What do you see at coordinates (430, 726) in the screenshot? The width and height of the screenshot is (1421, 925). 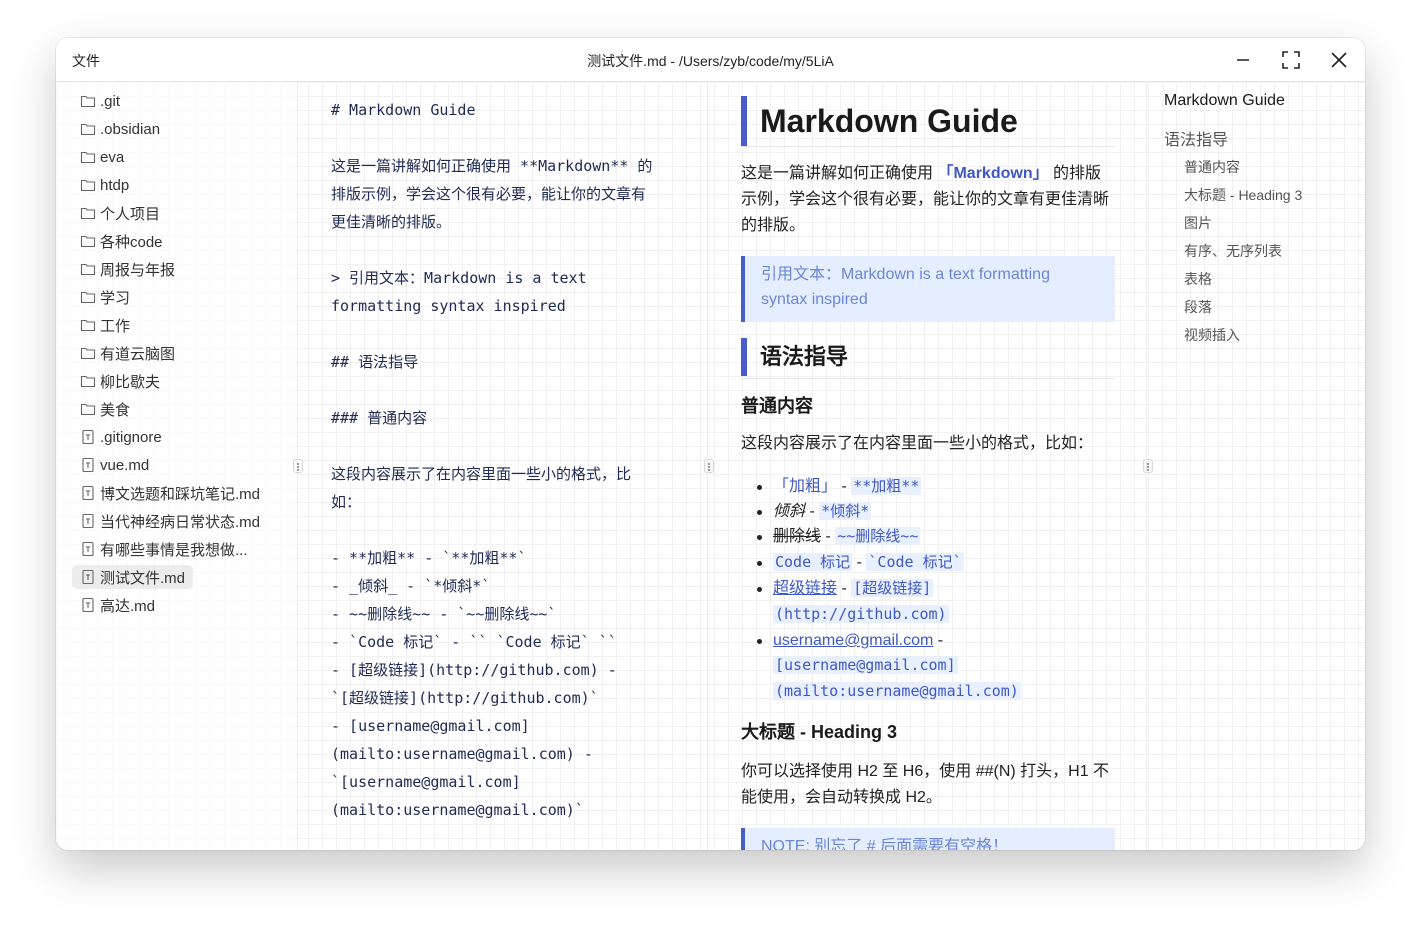 I see `editor-line: - [username@gmail.com]` at bounding box center [430, 726].